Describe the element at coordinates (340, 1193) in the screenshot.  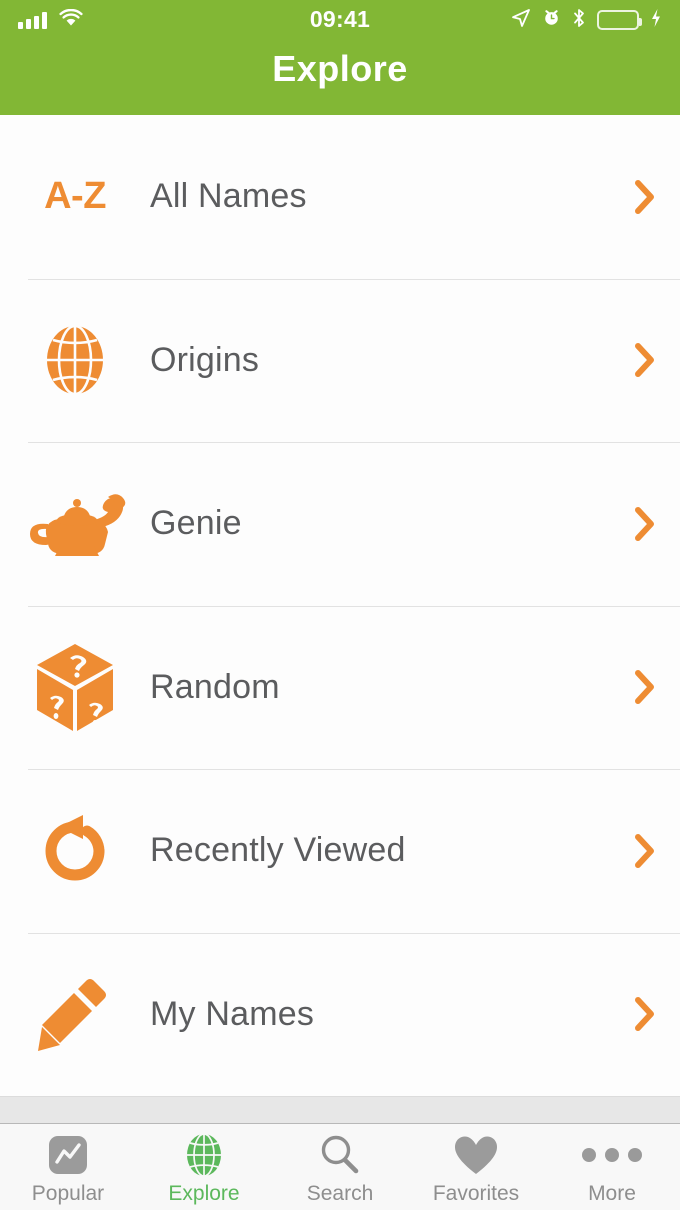
I see `tab-label: Search` at that location.